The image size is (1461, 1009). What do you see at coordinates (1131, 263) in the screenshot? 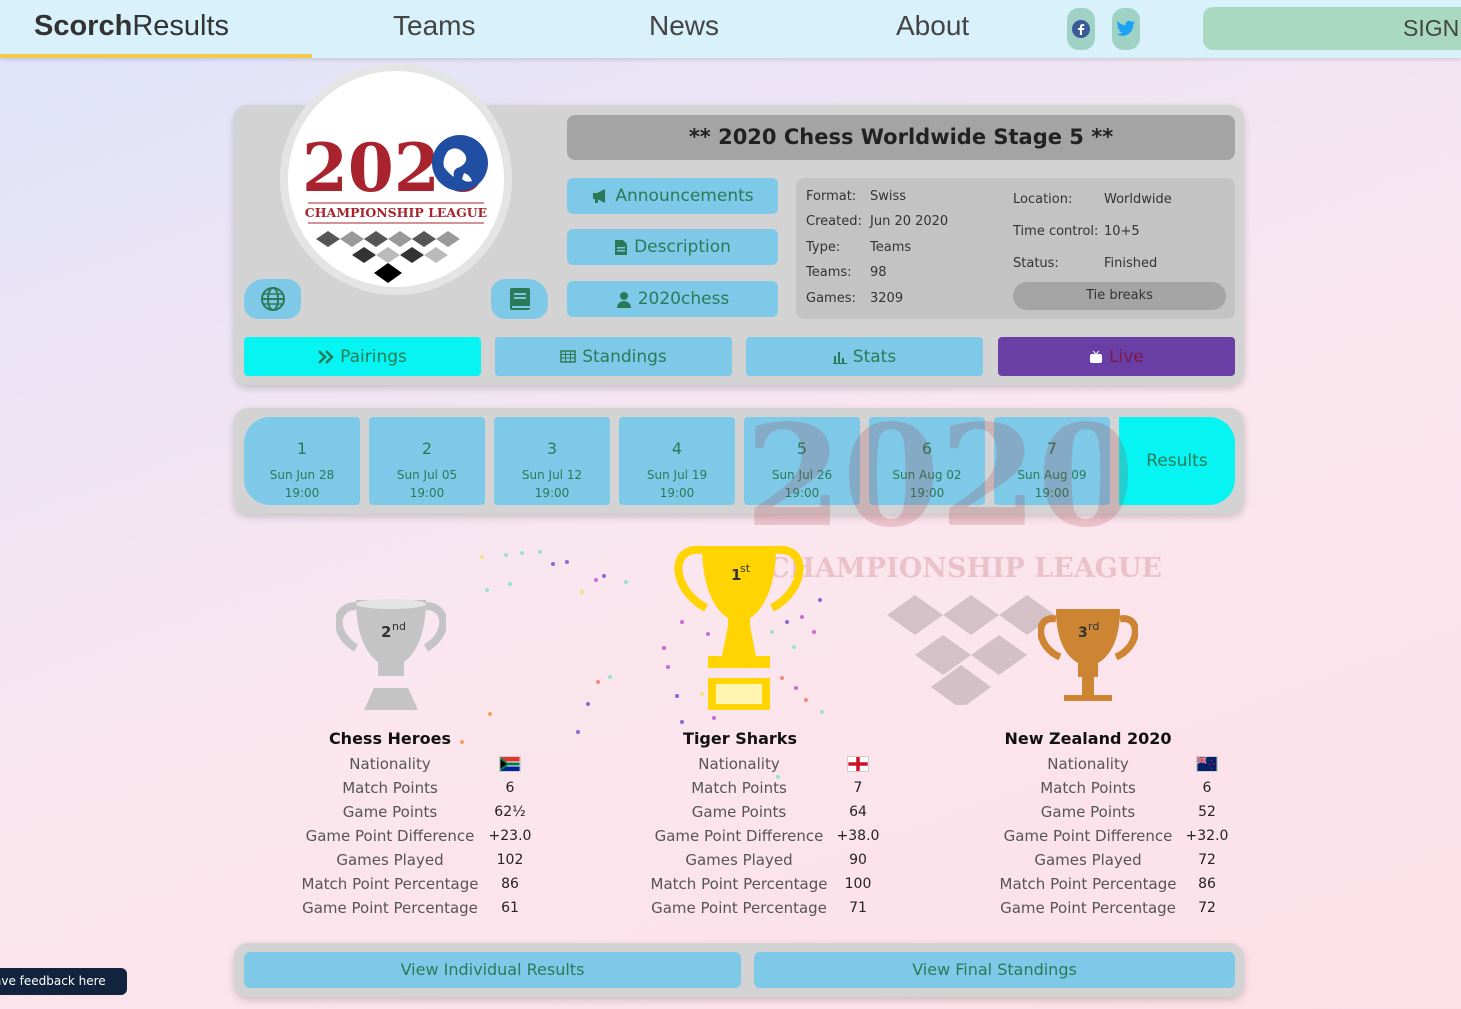
I see `info-value: Finished` at bounding box center [1131, 263].